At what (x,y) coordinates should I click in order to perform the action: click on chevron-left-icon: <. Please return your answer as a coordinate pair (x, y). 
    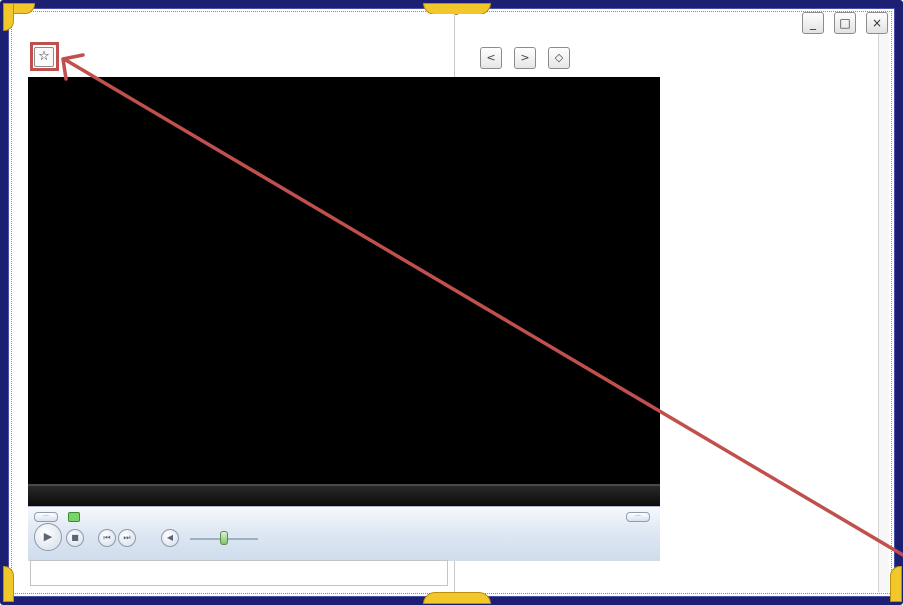
    Looking at the image, I should click on (491, 57).